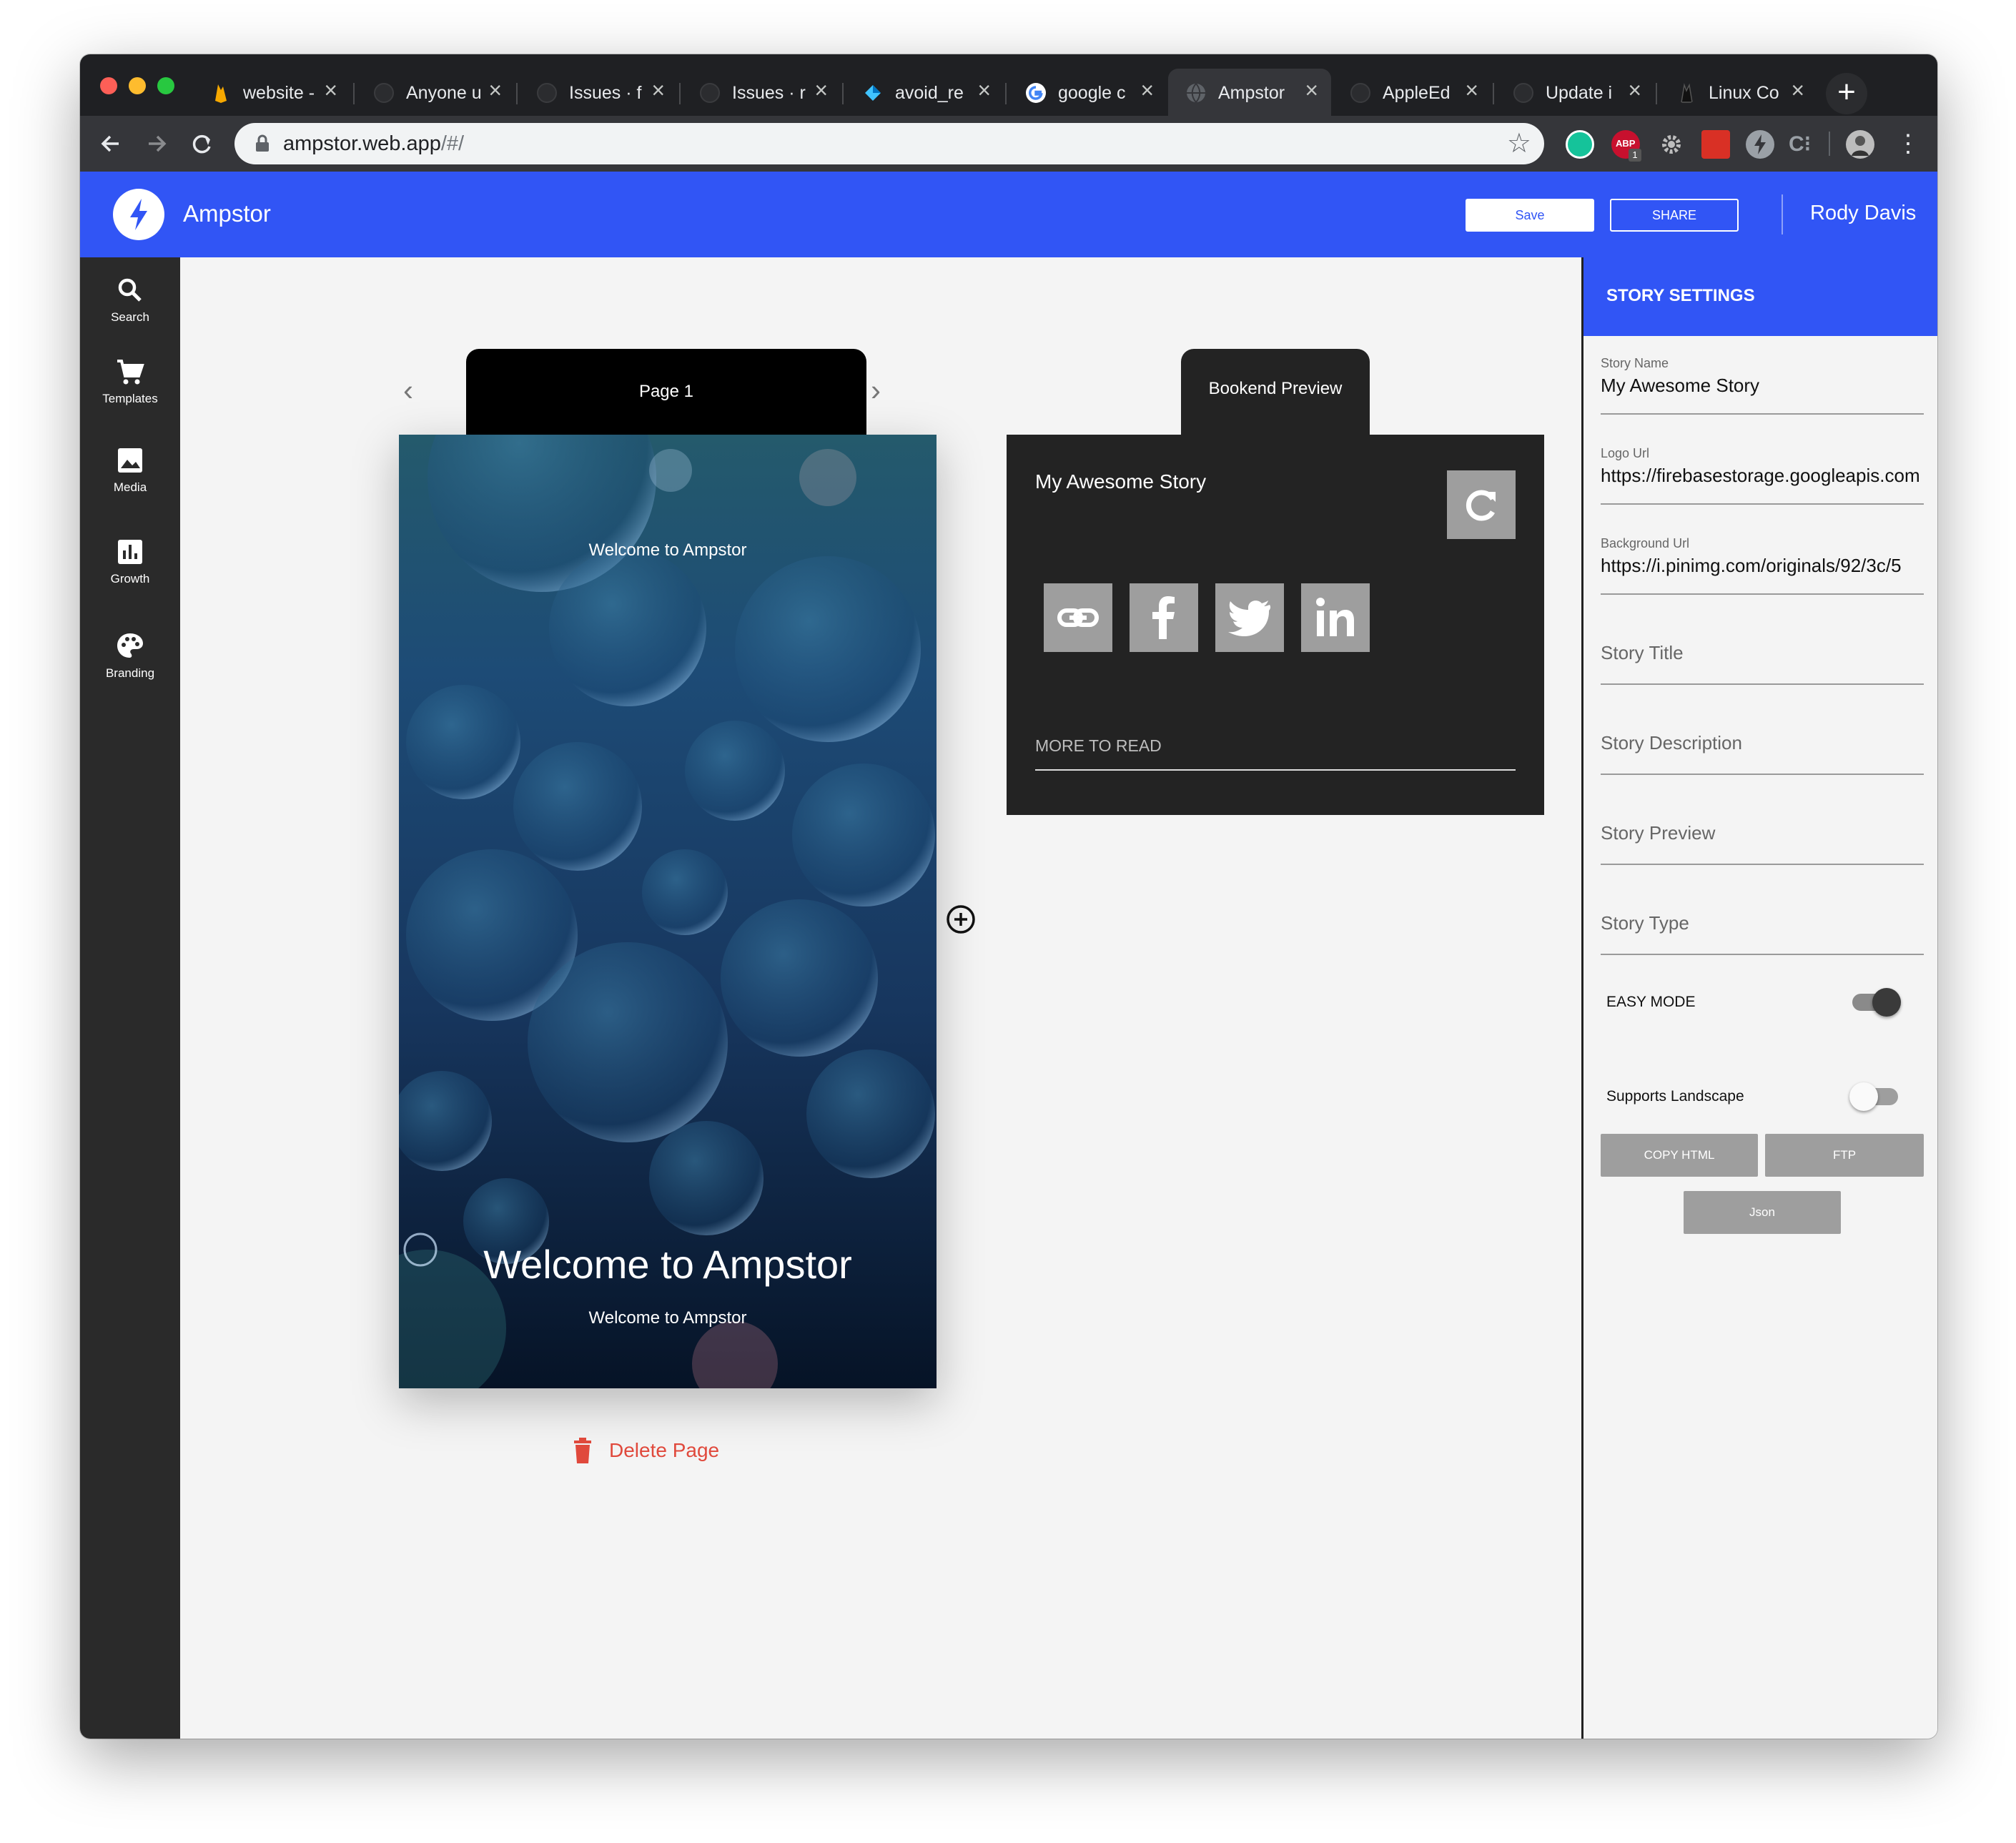 The image size is (2016, 1843). Describe the element at coordinates (668, 1318) in the screenshot. I see `story-subtext: Welcome to Ampstor` at that location.